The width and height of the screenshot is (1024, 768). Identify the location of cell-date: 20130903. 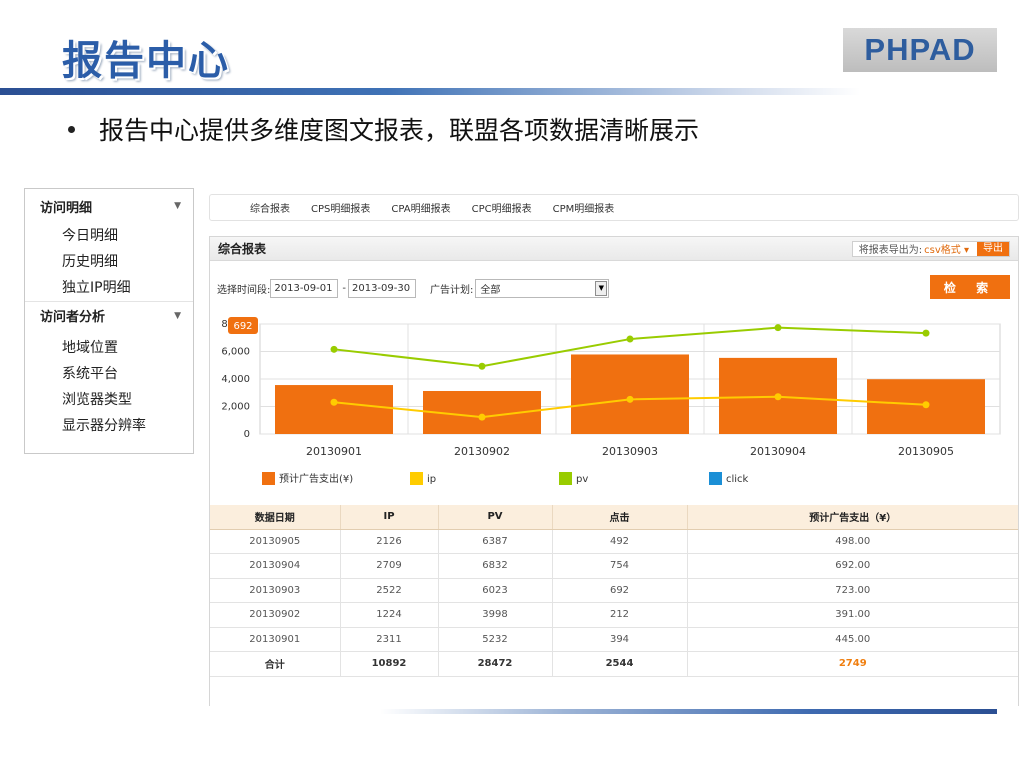
(275, 590).